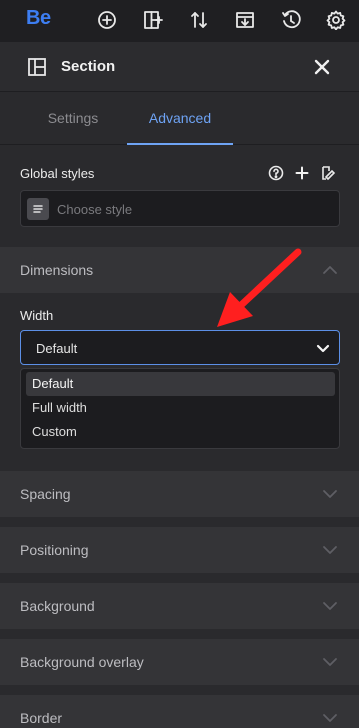  What do you see at coordinates (38, 209) in the screenshot?
I see `document-icon` at bounding box center [38, 209].